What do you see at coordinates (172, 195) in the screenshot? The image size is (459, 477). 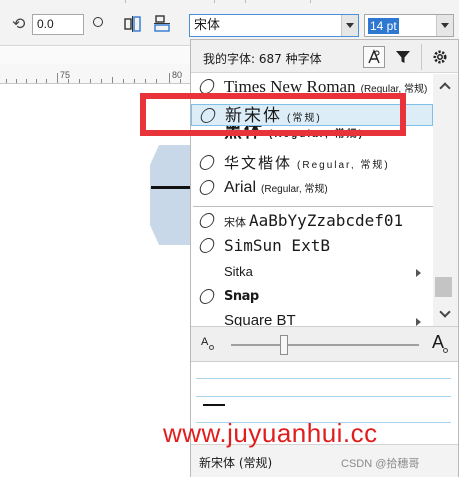 I see `canvas-shape` at bounding box center [172, 195].